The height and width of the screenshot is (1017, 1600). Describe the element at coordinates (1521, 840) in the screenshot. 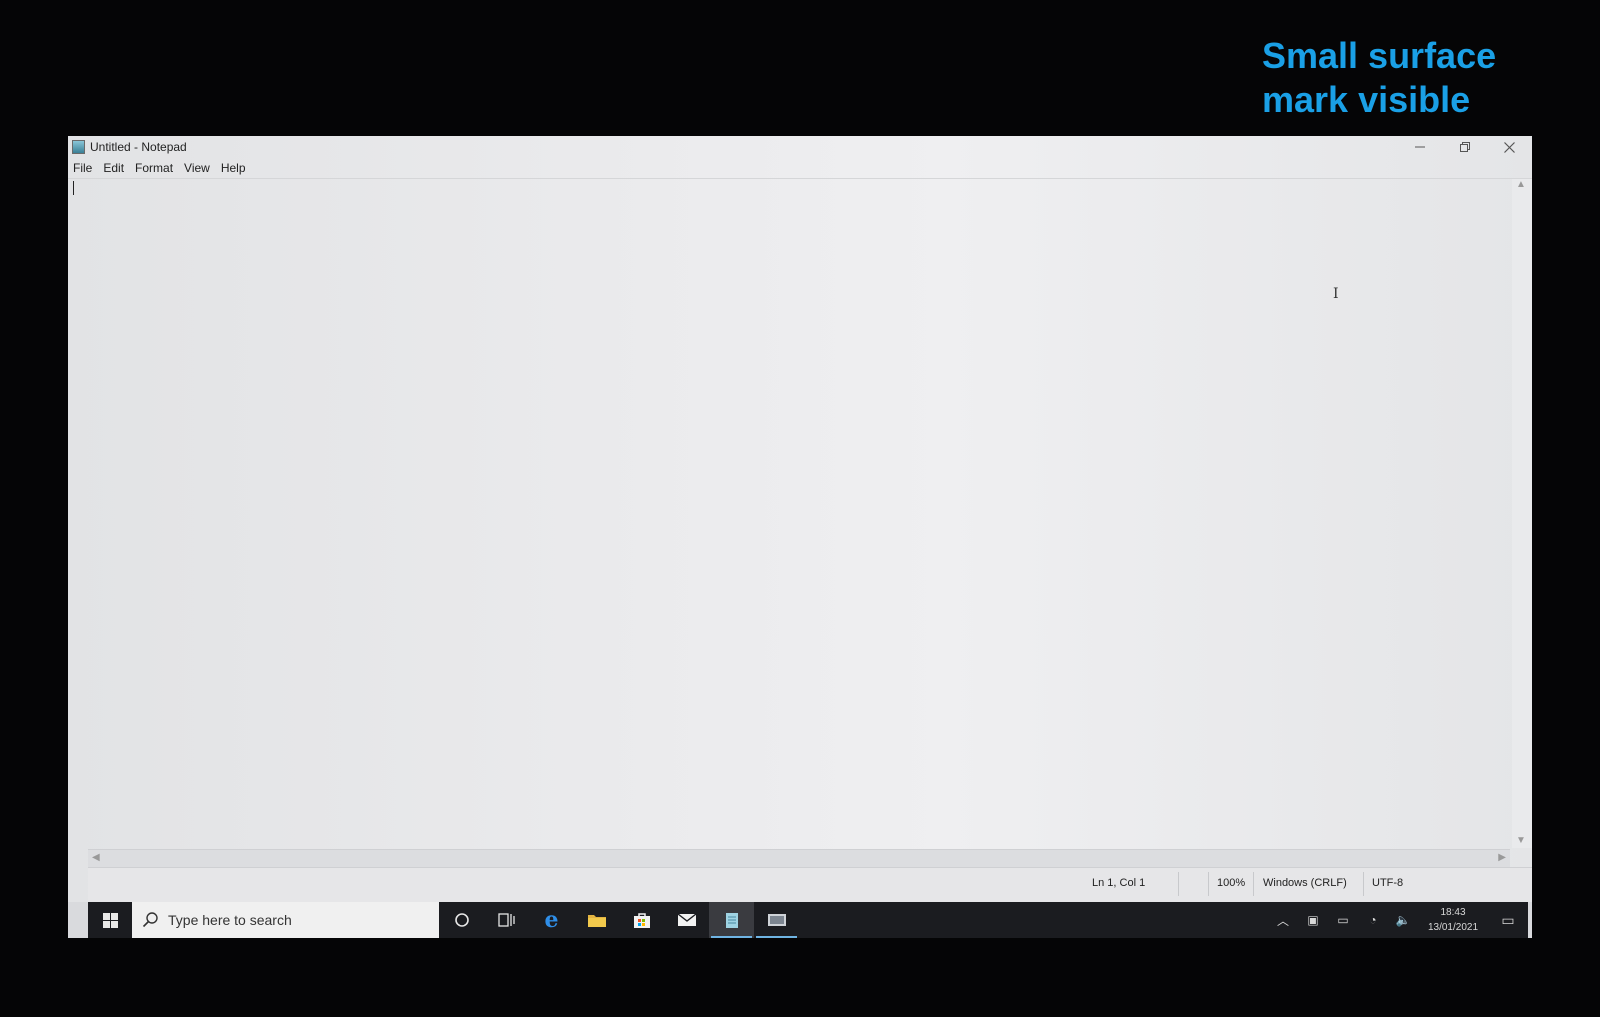

I see `scroll-down-icon: ▼` at that location.